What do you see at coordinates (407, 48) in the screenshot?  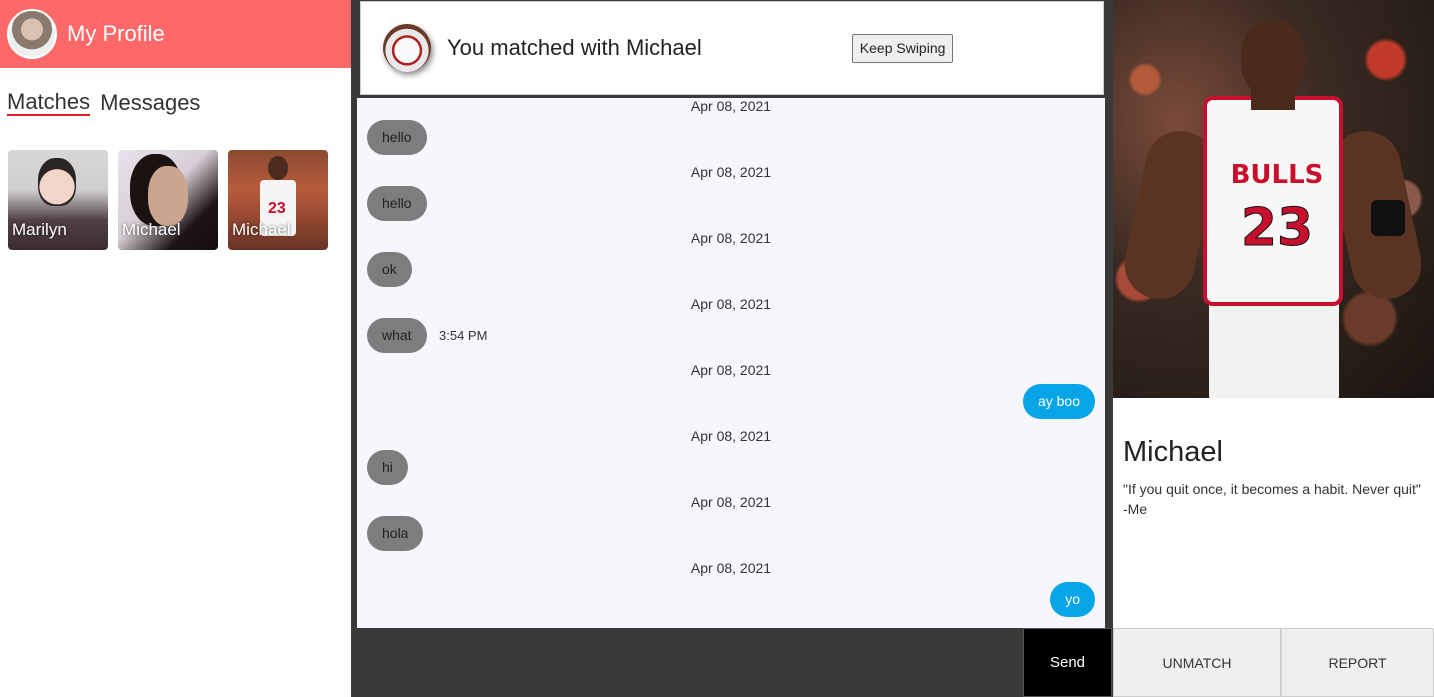 I see `match-avatar` at bounding box center [407, 48].